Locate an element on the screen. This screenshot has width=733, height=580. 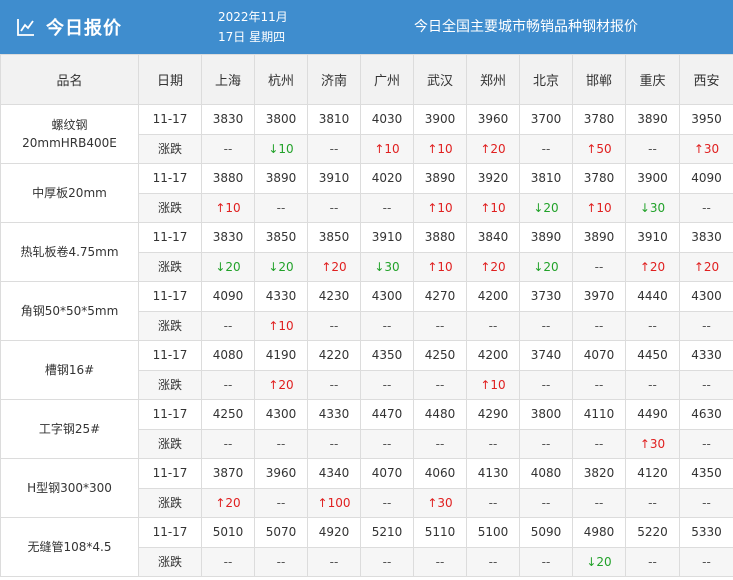
change-cell-up: ↑50 is located at coordinates (599, 148).